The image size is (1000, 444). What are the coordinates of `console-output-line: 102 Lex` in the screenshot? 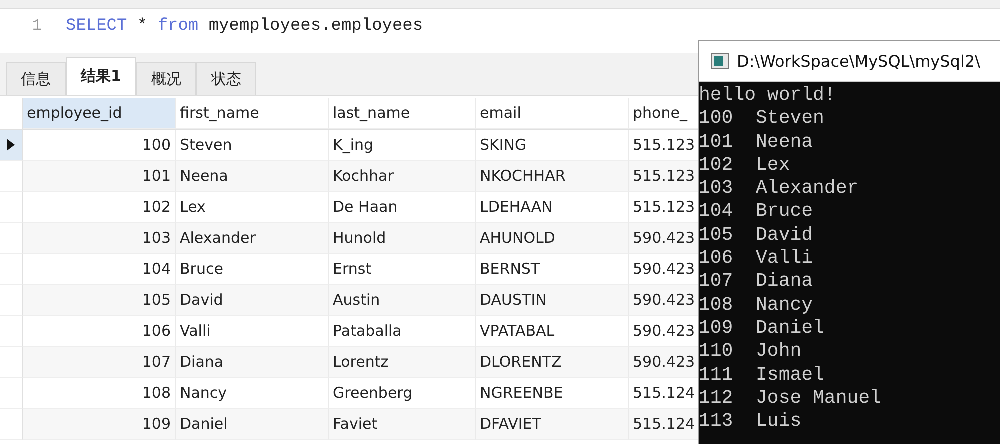 It's located at (745, 166).